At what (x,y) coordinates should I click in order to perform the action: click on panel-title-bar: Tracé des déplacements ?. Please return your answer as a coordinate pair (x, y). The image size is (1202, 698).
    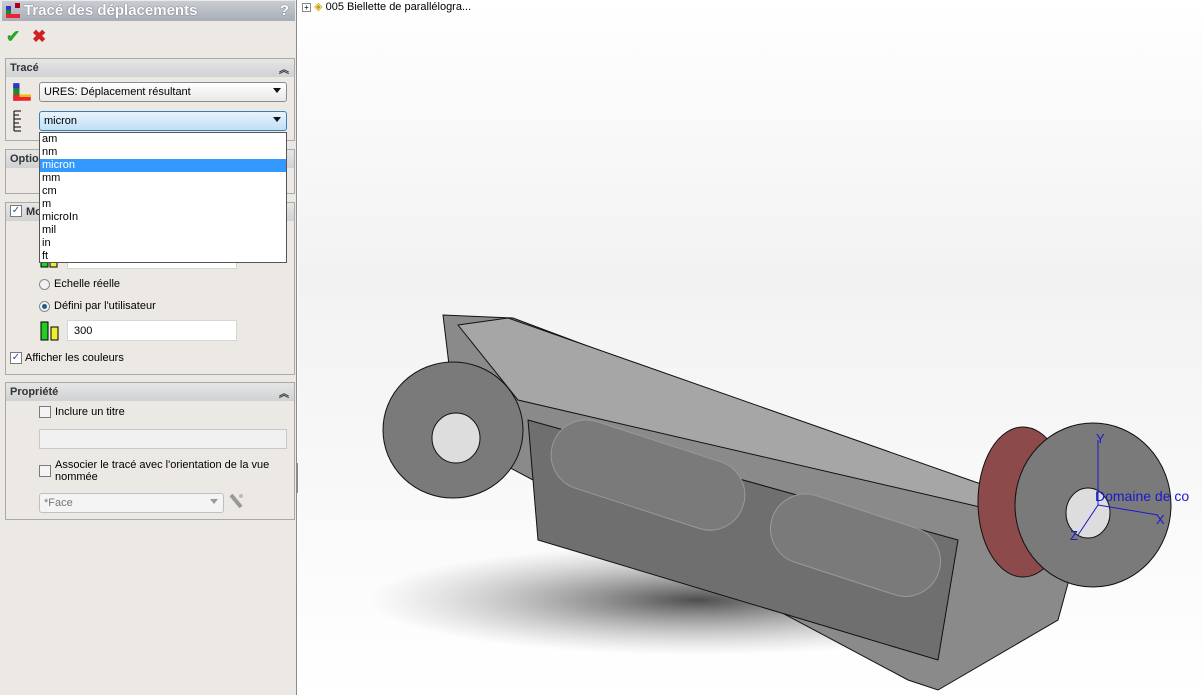
    Looking at the image, I should click on (148, 11).